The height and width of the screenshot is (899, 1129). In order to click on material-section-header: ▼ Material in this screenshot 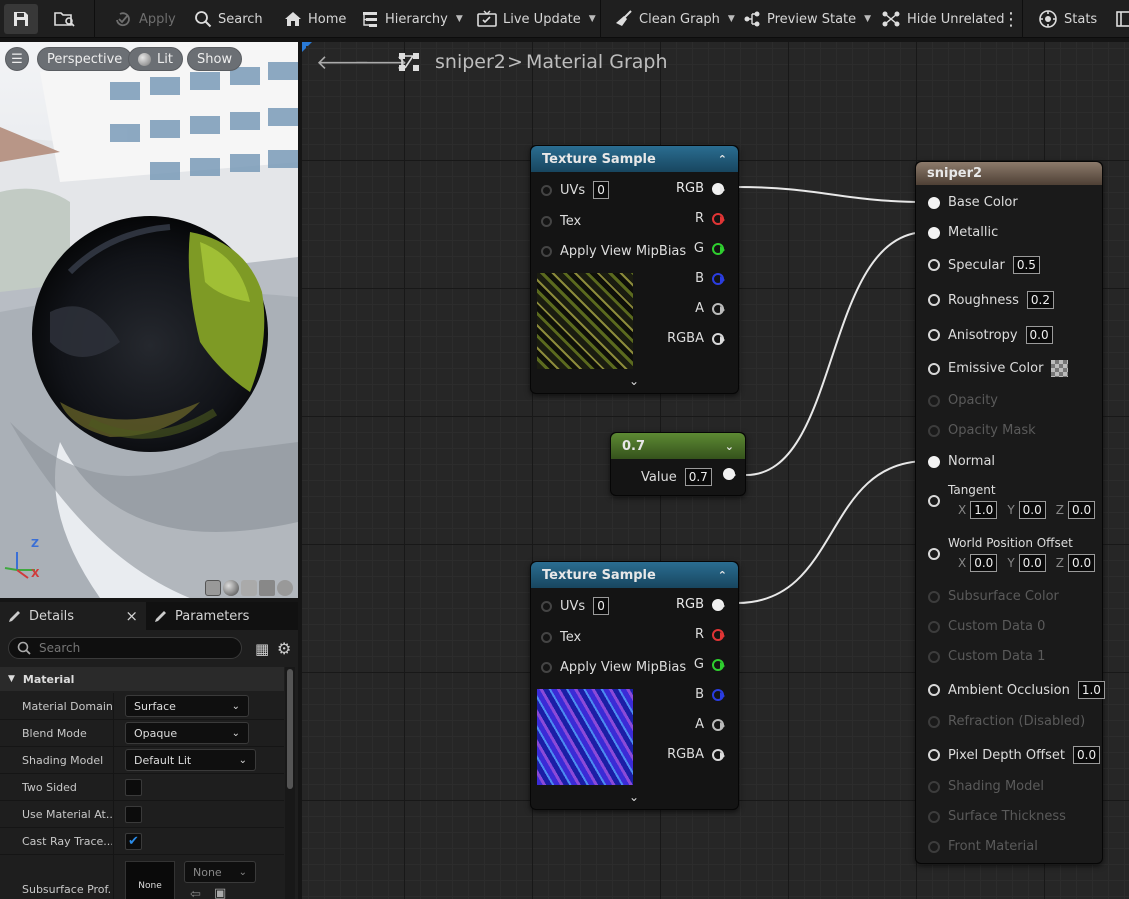, I will do `click(142, 679)`.